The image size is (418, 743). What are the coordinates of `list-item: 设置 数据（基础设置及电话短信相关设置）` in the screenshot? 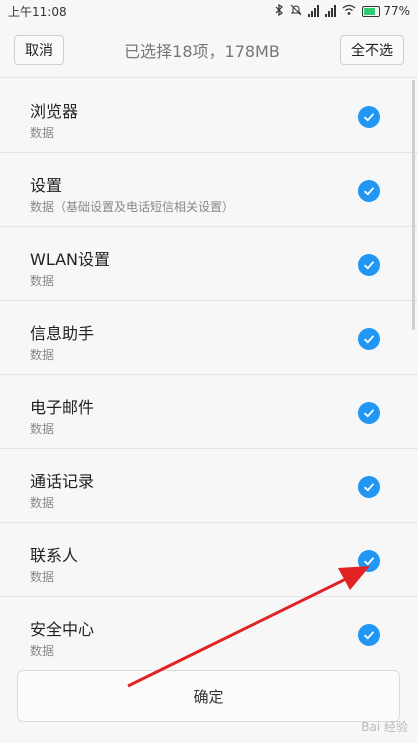 It's located at (209, 190).